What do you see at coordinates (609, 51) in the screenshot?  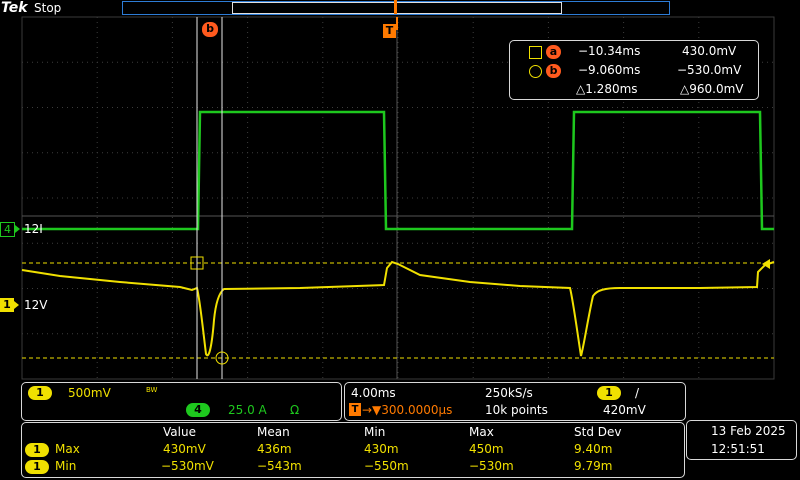 I see `cursor-a-time: −10.34ms` at bounding box center [609, 51].